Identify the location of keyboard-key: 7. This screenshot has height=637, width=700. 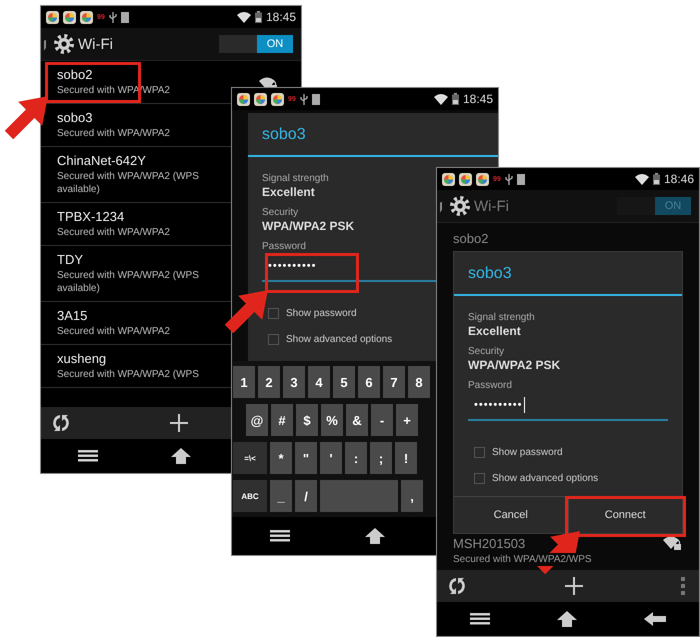
(394, 382).